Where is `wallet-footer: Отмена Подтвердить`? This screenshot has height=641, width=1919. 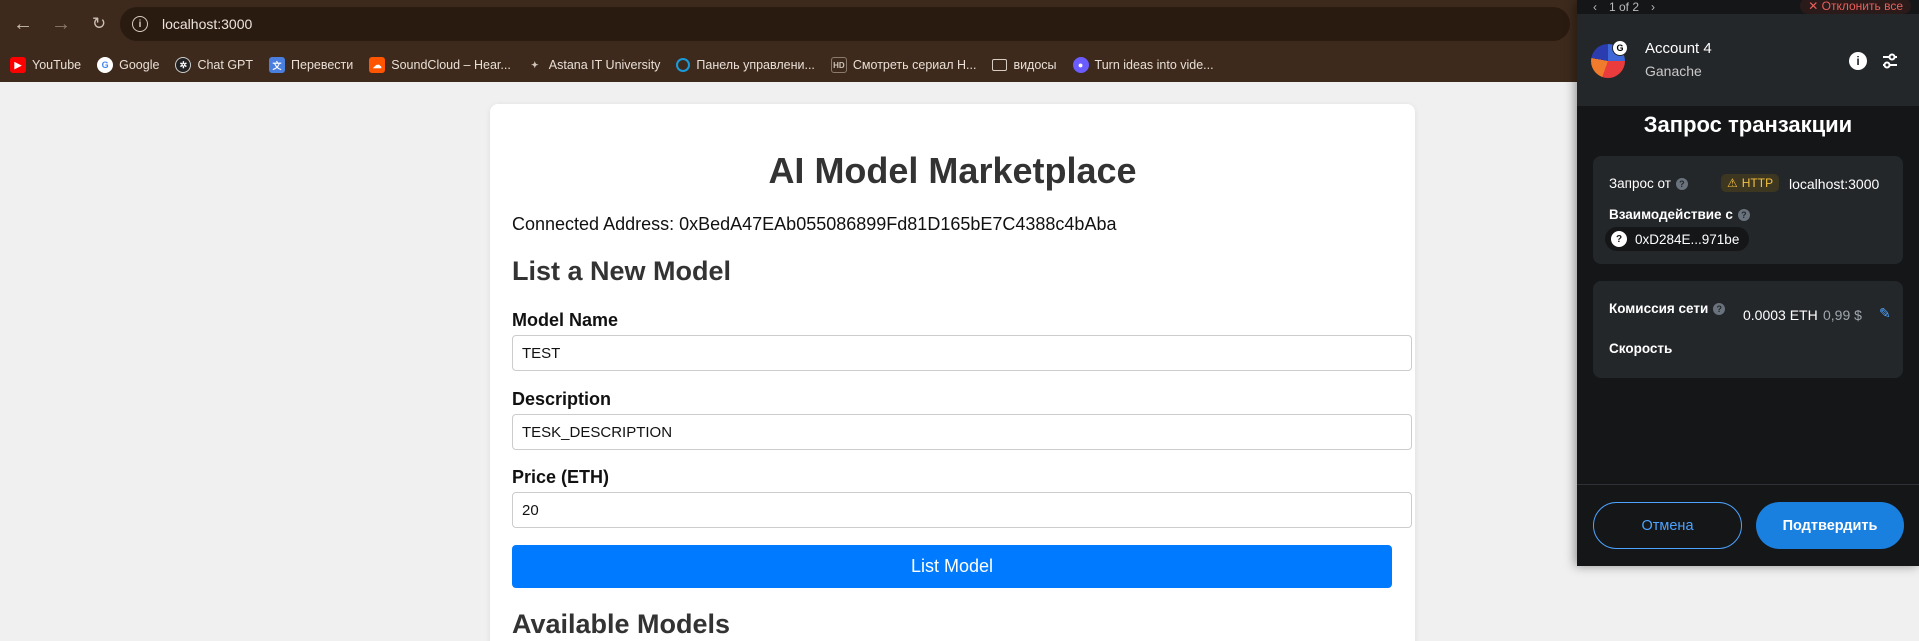
wallet-footer: Отмена Подтвердить is located at coordinates (1748, 525).